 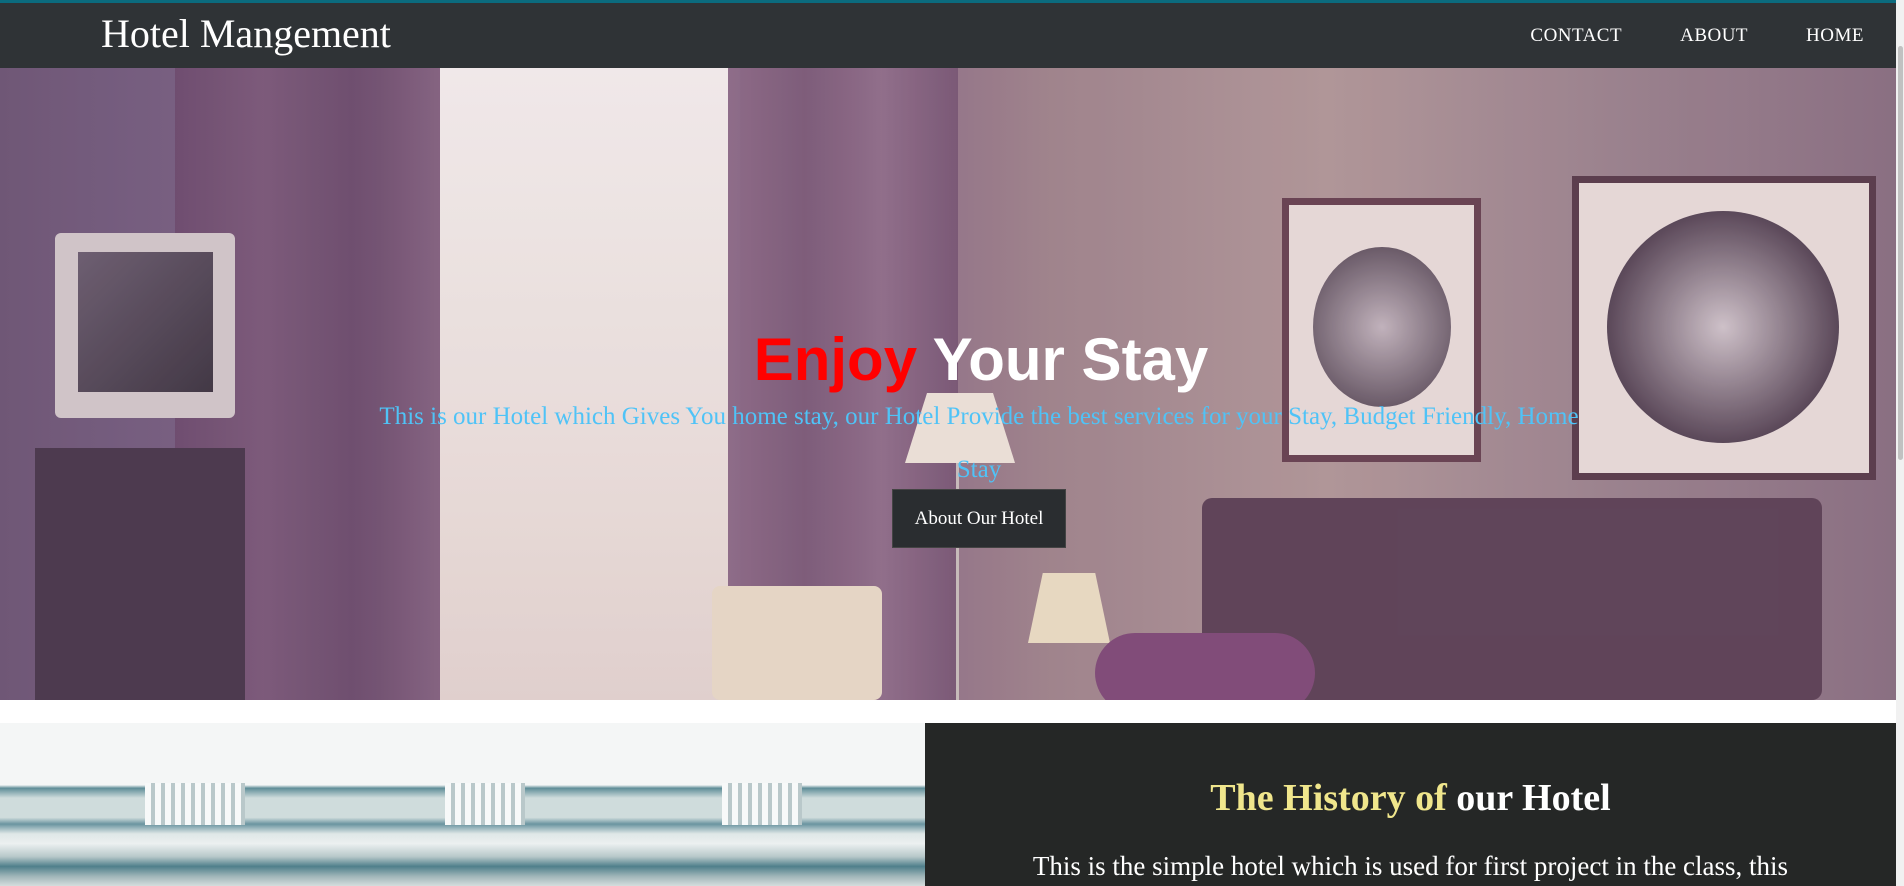 What do you see at coordinates (1070, 359) in the screenshot?
I see `hero-title-rest: Your Stay` at bounding box center [1070, 359].